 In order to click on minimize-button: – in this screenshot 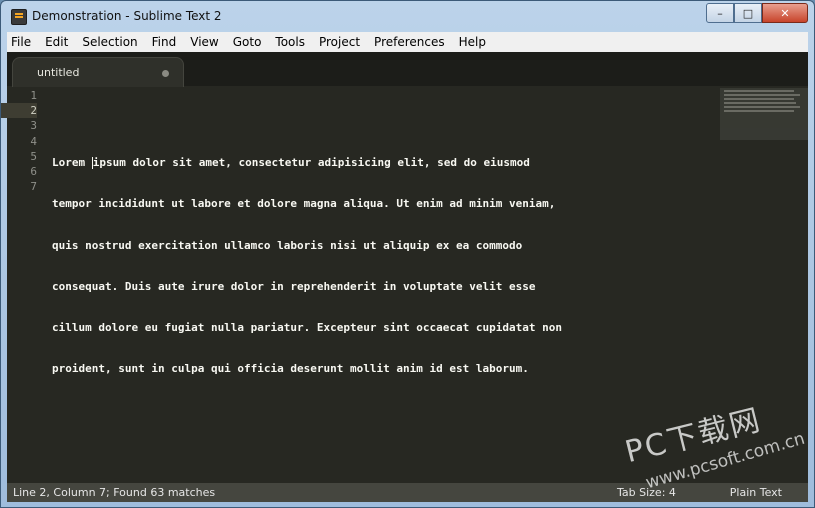, I will do `click(720, 13)`.